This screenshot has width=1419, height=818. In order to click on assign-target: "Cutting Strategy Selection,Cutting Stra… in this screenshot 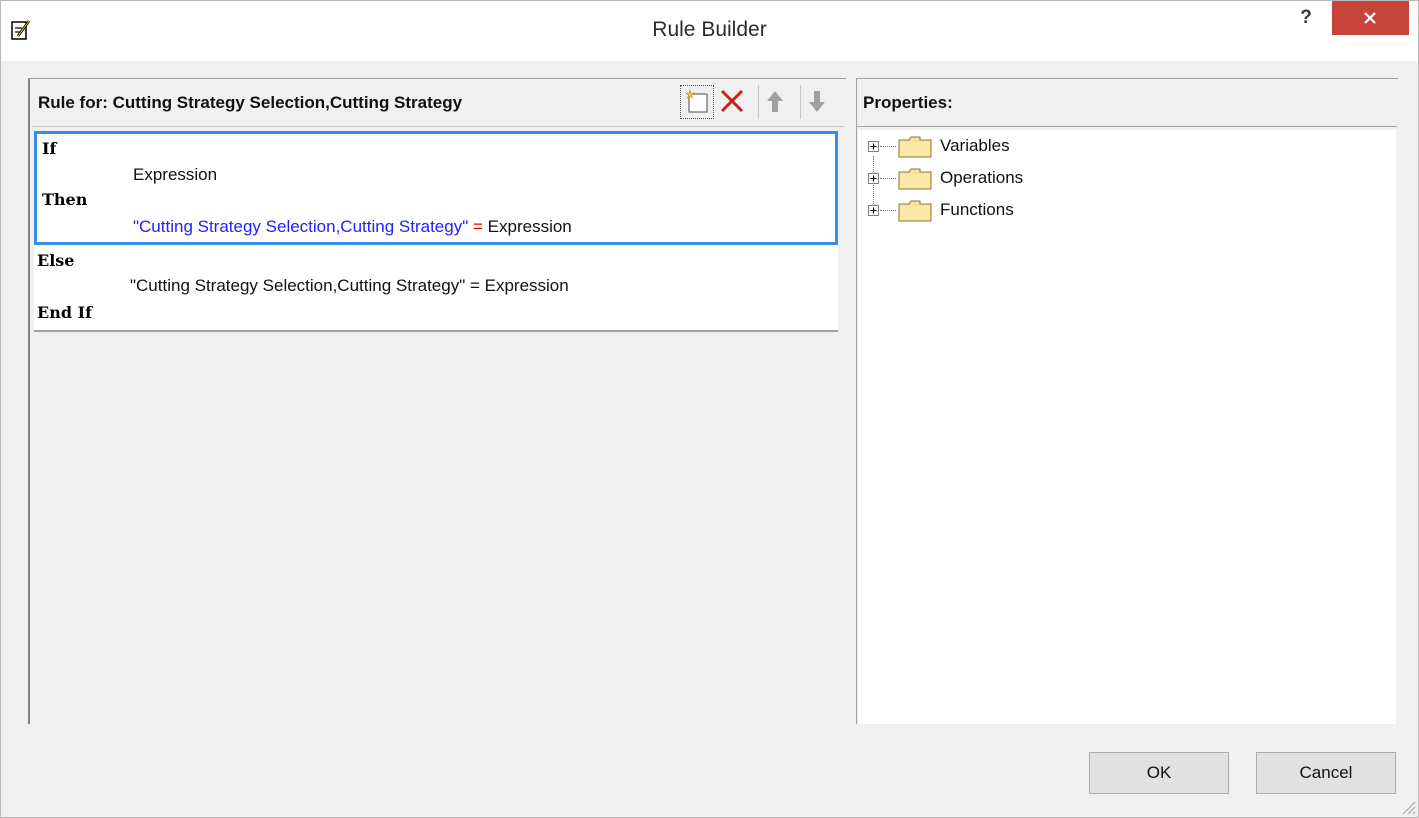, I will do `click(301, 226)`.